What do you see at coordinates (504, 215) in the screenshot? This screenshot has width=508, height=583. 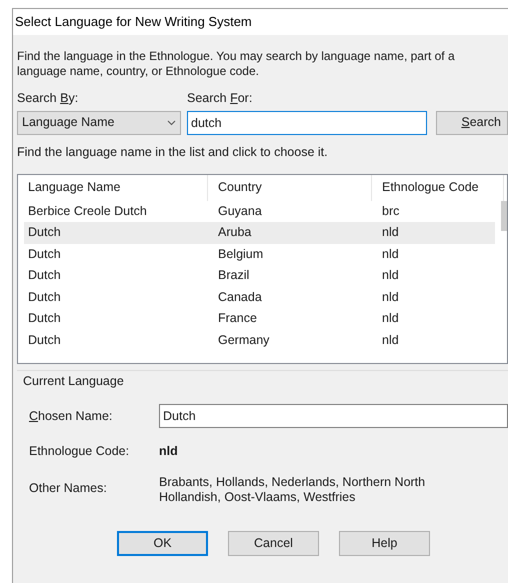 I see `scrollbar-thumb` at bounding box center [504, 215].